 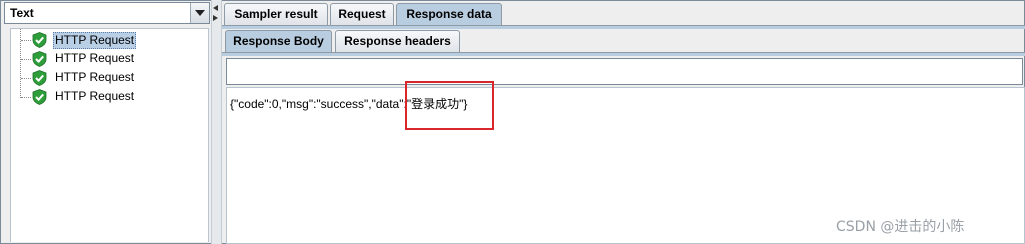 I want to click on tab-label: Response Body, so click(x=278, y=41).